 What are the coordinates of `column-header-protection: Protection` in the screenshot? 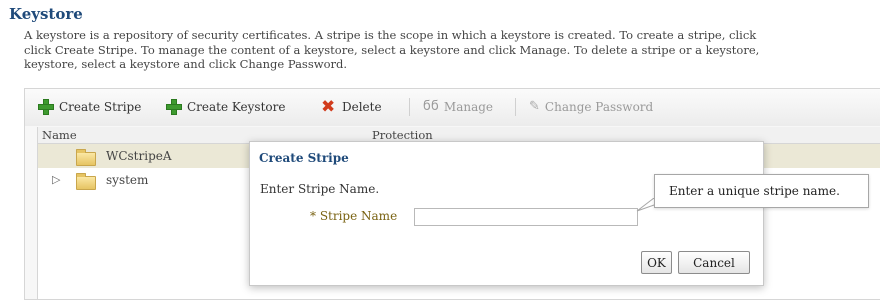 It's located at (402, 135).